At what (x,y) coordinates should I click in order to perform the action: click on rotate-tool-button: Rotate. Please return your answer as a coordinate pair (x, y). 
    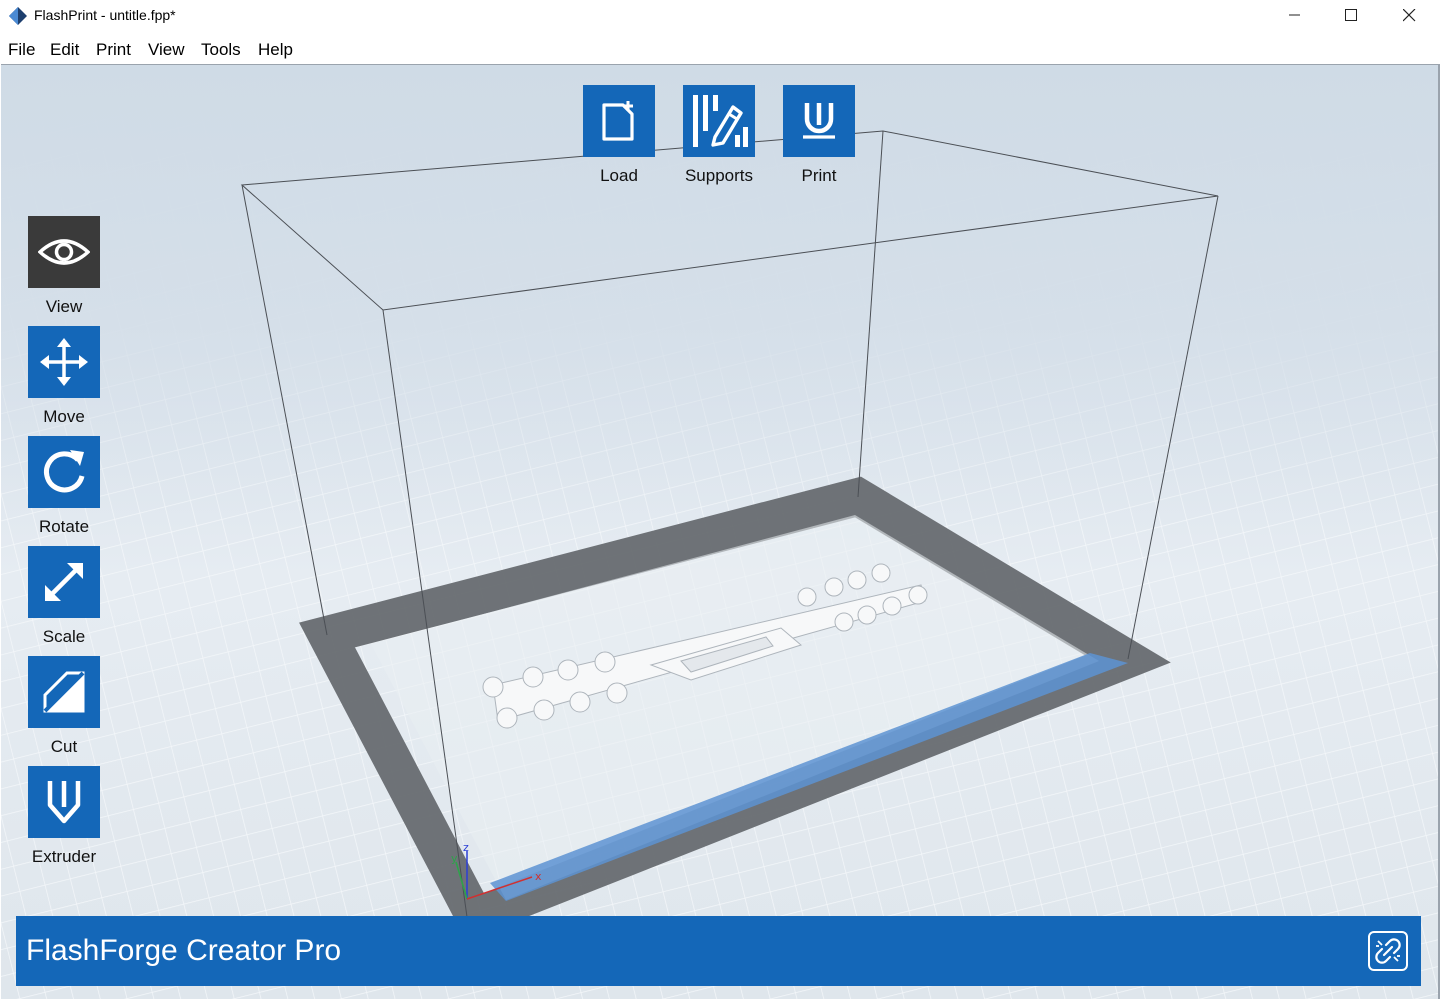
    Looking at the image, I should click on (64, 486).